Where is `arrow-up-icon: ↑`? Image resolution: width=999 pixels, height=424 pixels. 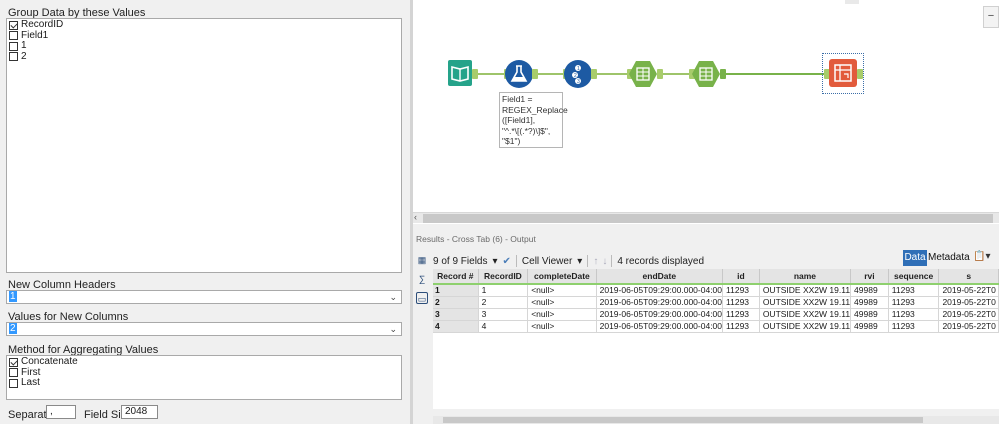
arrow-up-icon: ↑ is located at coordinates (595, 261).